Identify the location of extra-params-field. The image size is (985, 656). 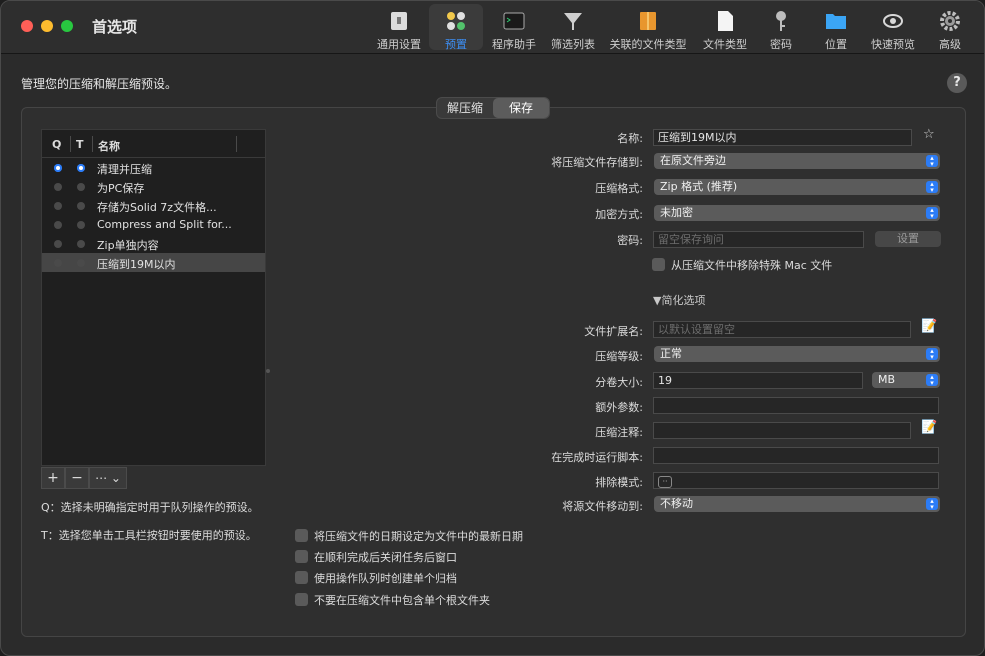
(796, 405).